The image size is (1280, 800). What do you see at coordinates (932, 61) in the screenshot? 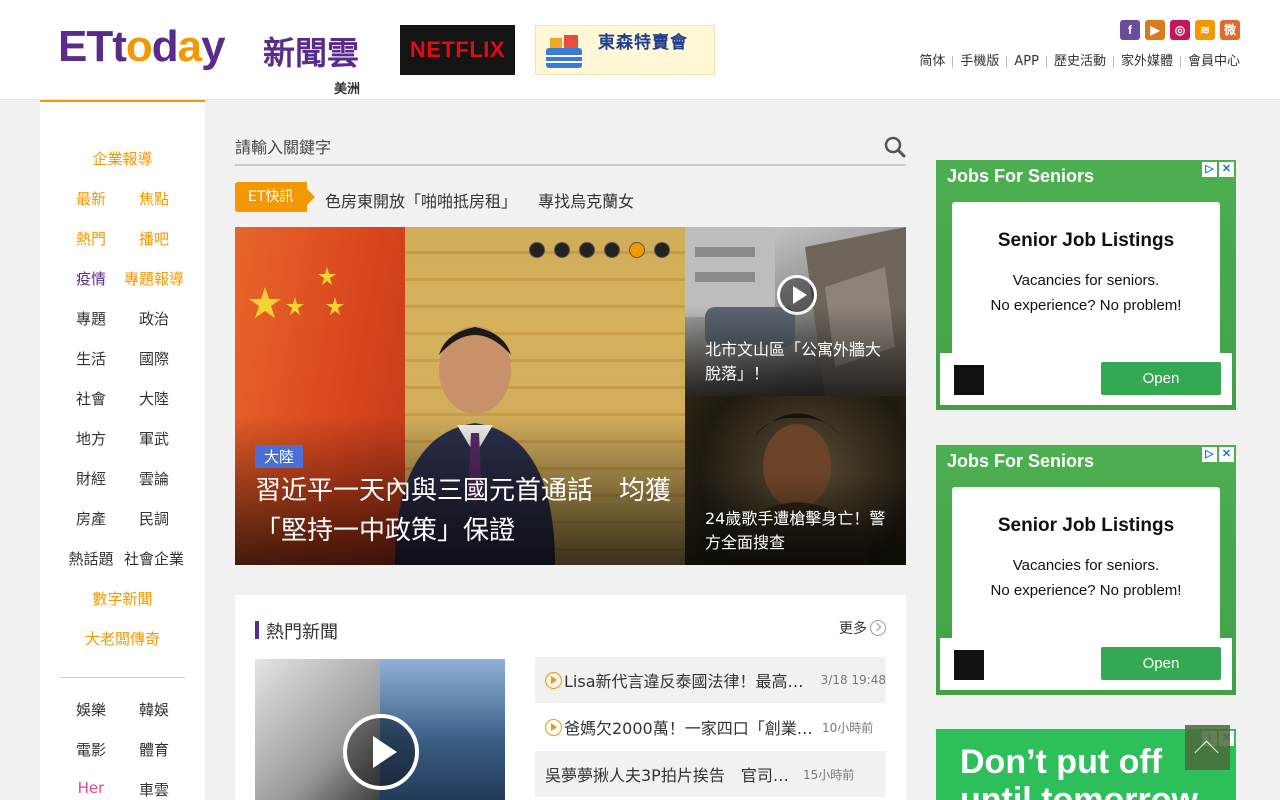
I see `topnav-simplified: 简体` at bounding box center [932, 61].